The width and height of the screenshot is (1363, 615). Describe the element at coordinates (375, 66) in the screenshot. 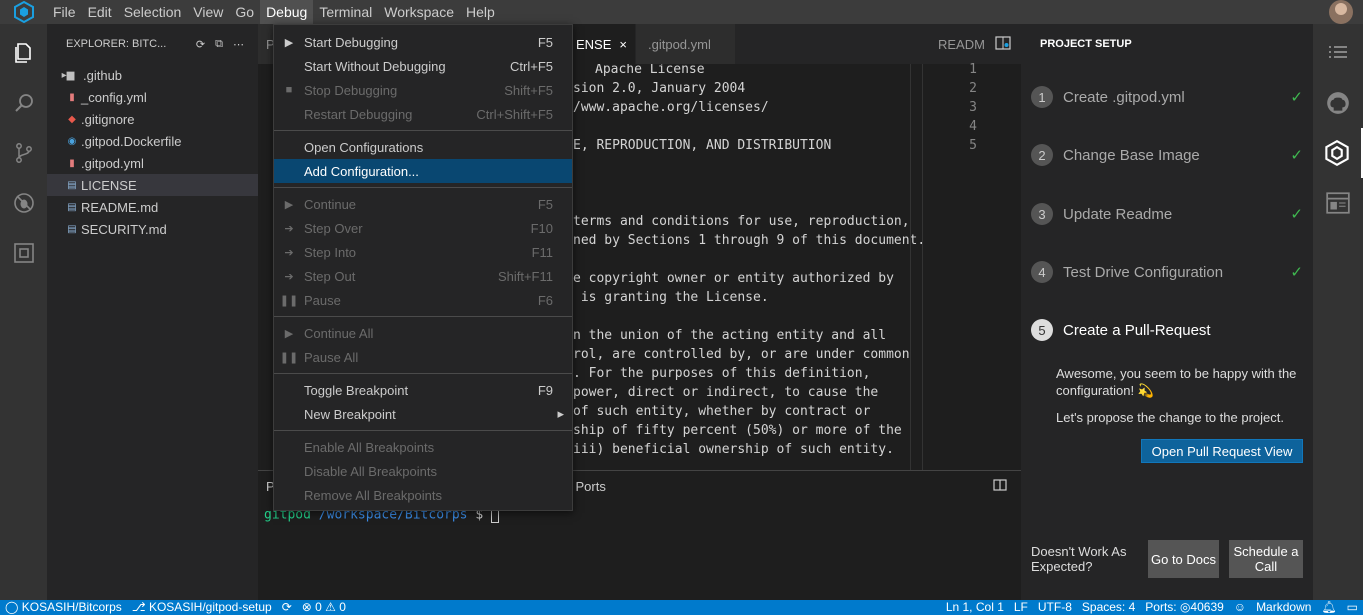

I see `menu-item-label: Start Without Debugging` at that location.